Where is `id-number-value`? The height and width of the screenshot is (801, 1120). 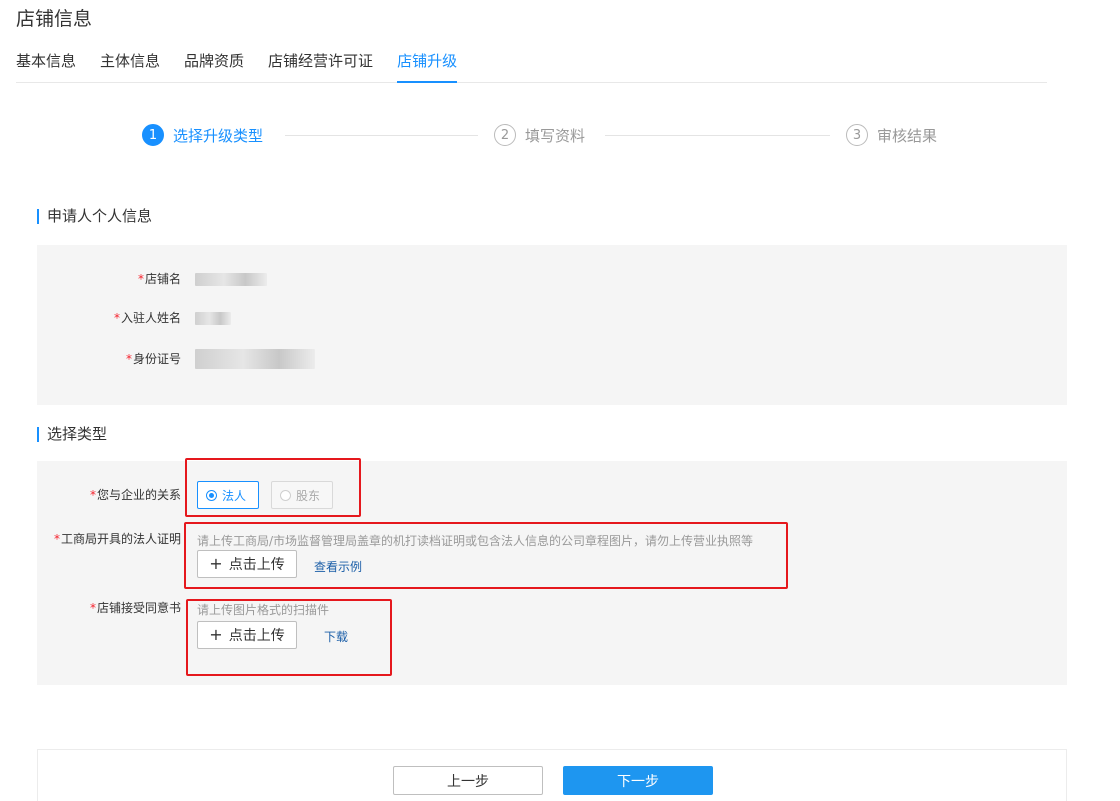
id-number-value is located at coordinates (255, 359).